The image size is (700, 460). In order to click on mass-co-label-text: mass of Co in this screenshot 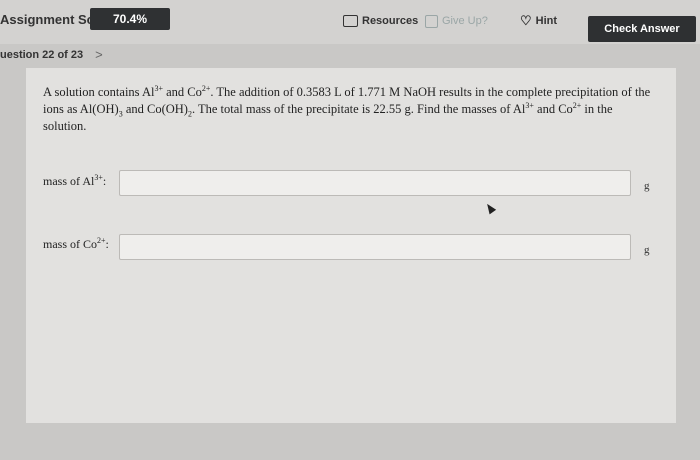, I will do `click(70, 244)`.